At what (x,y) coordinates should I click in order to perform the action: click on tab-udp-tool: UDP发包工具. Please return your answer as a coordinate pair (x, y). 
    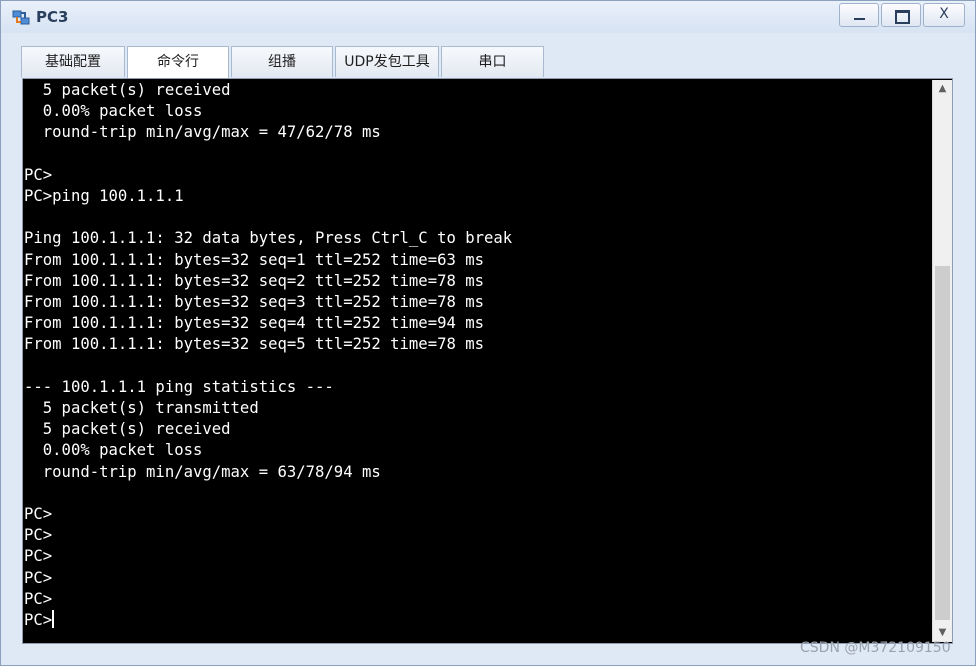
    Looking at the image, I should click on (387, 61).